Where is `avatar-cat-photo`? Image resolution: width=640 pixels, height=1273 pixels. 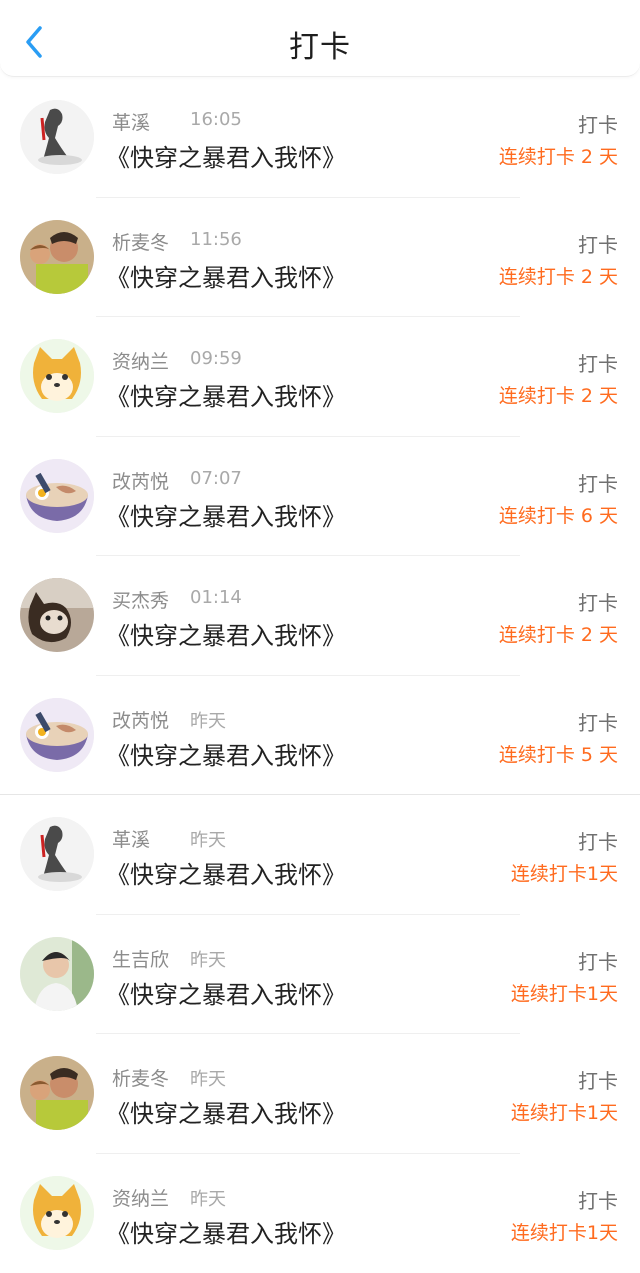
avatar-cat-photo is located at coordinates (57, 615).